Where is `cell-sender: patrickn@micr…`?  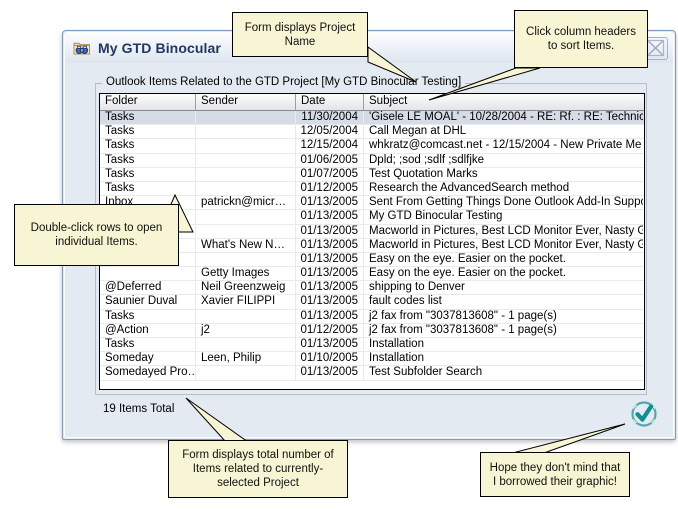 cell-sender: patrickn@micr… is located at coordinates (246, 203).